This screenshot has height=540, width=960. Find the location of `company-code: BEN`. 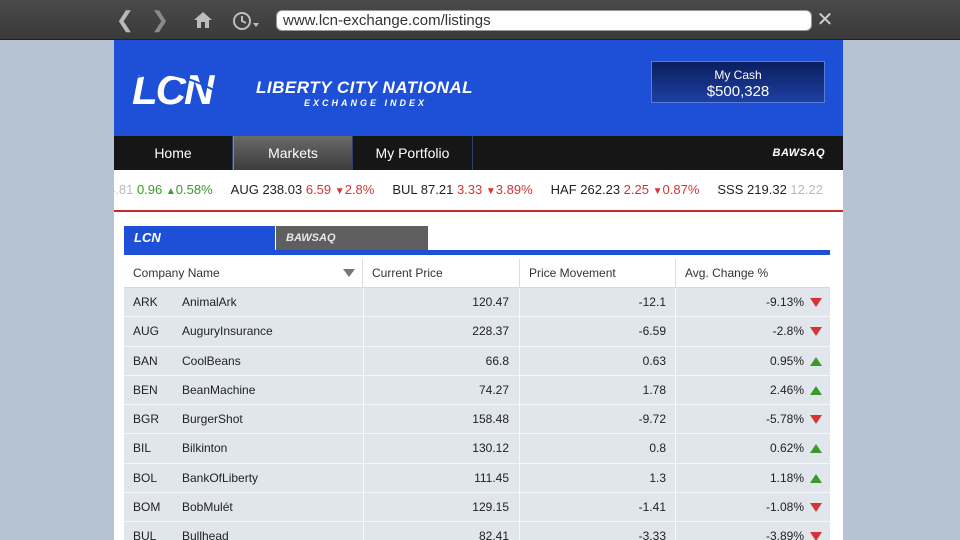

company-code: BEN is located at coordinates (145, 389).